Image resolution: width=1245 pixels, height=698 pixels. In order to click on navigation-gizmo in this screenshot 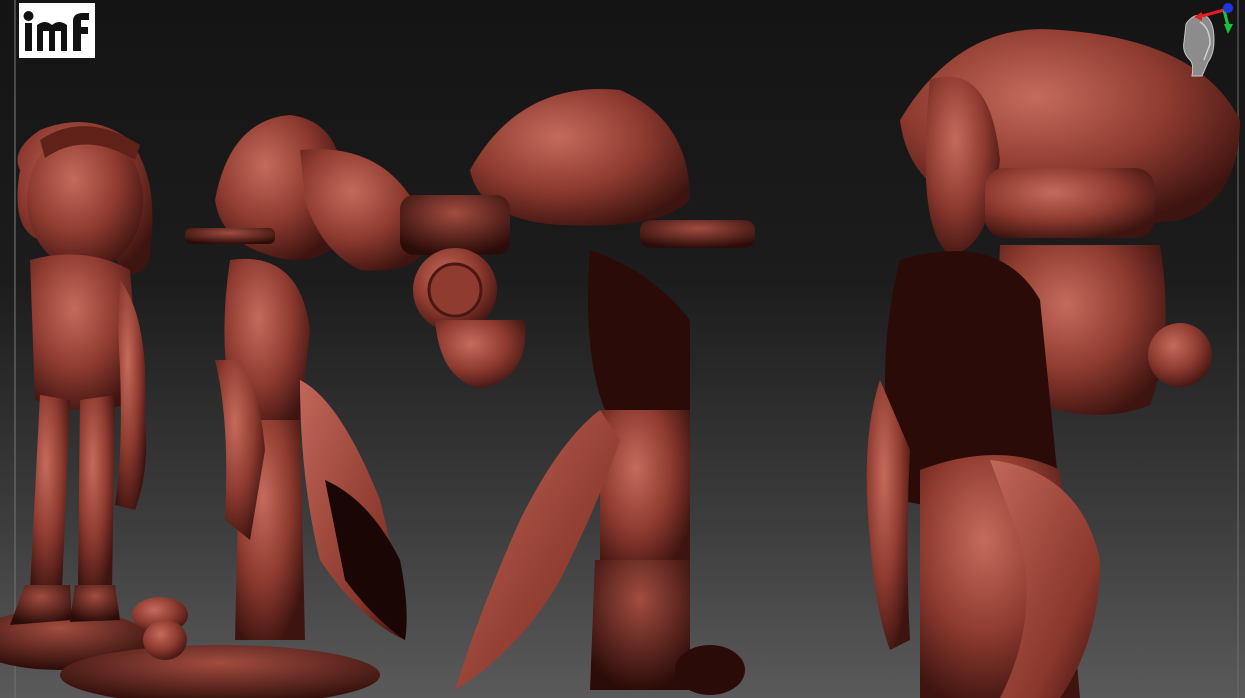, I will do `click(1207, 42)`.